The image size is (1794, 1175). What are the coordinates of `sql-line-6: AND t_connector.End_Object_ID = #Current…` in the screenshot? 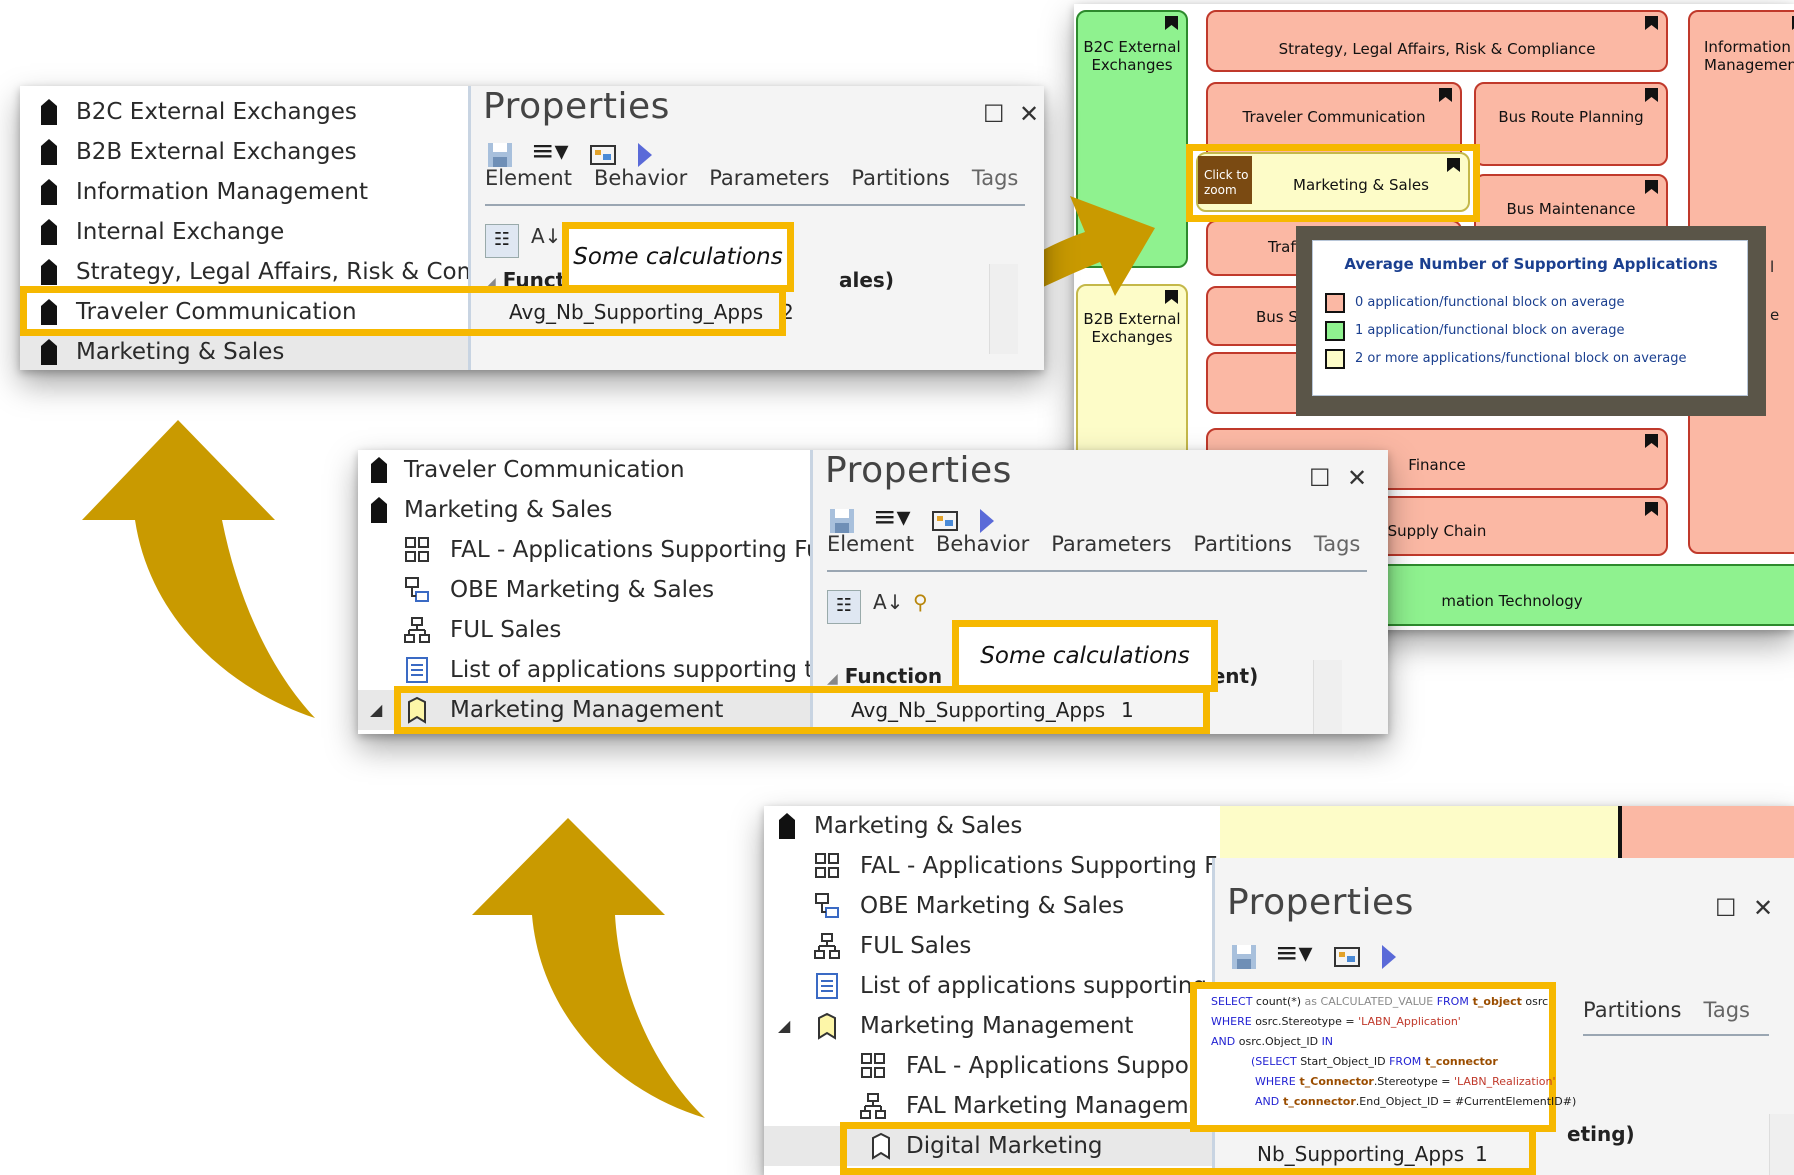 It's located at (1416, 1101).